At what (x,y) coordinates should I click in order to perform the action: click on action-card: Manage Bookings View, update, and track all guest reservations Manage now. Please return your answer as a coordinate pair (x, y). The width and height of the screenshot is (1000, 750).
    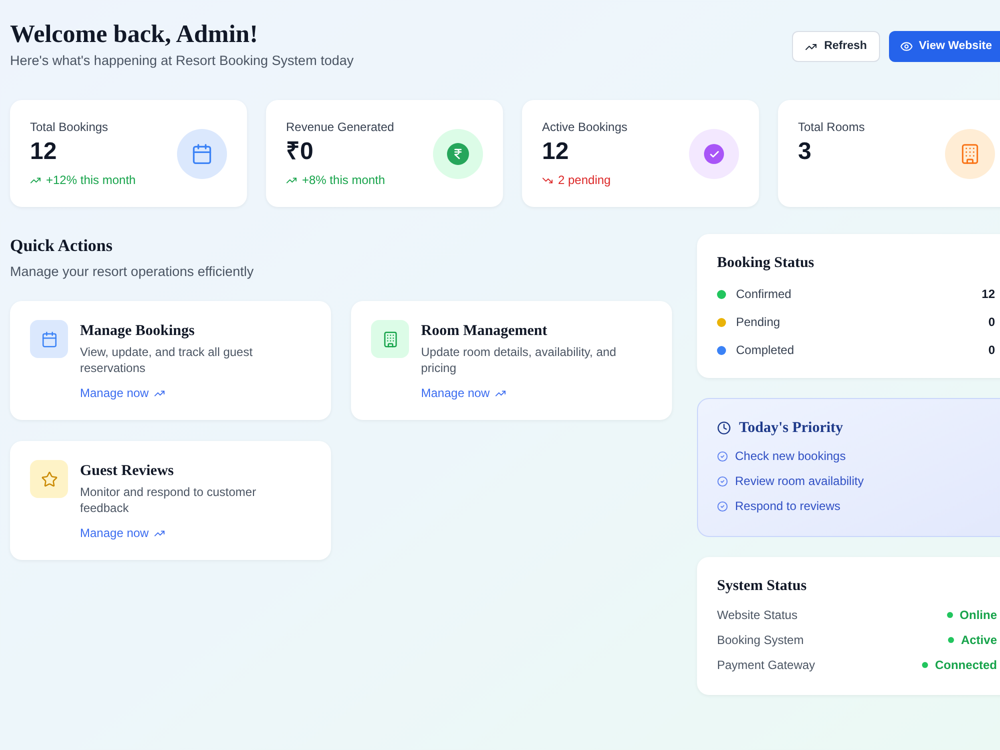
    Looking at the image, I should click on (170, 360).